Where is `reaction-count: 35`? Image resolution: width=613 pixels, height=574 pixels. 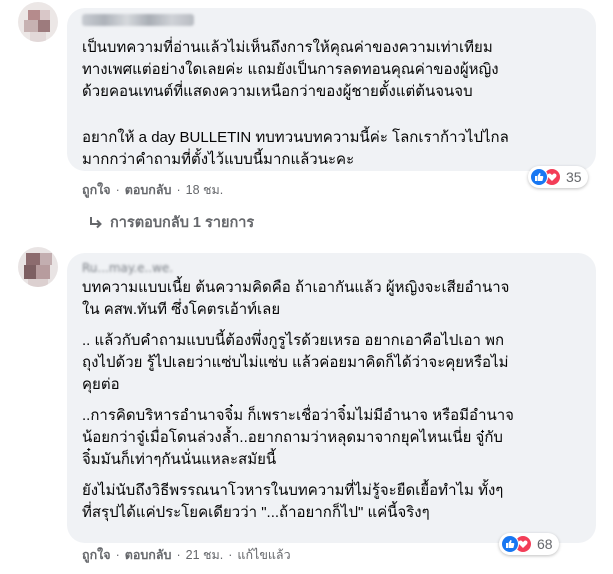 reaction-count: 35 is located at coordinates (574, 177).